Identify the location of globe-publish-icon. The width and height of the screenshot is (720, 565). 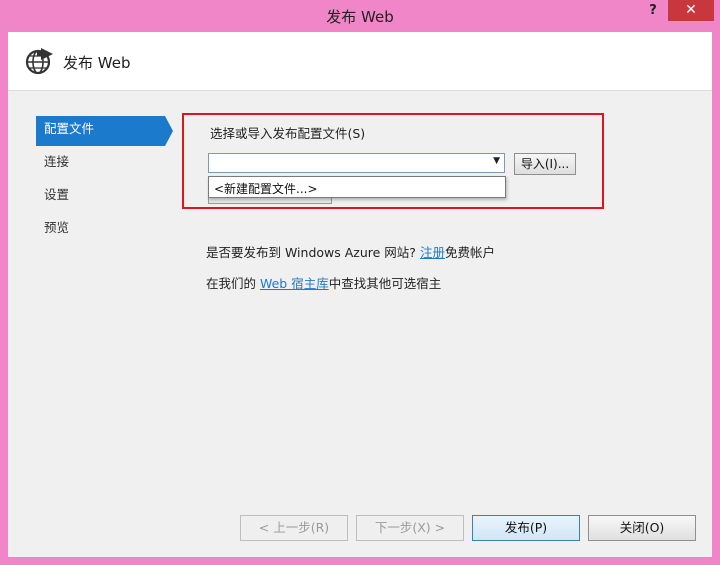
(39, 61).